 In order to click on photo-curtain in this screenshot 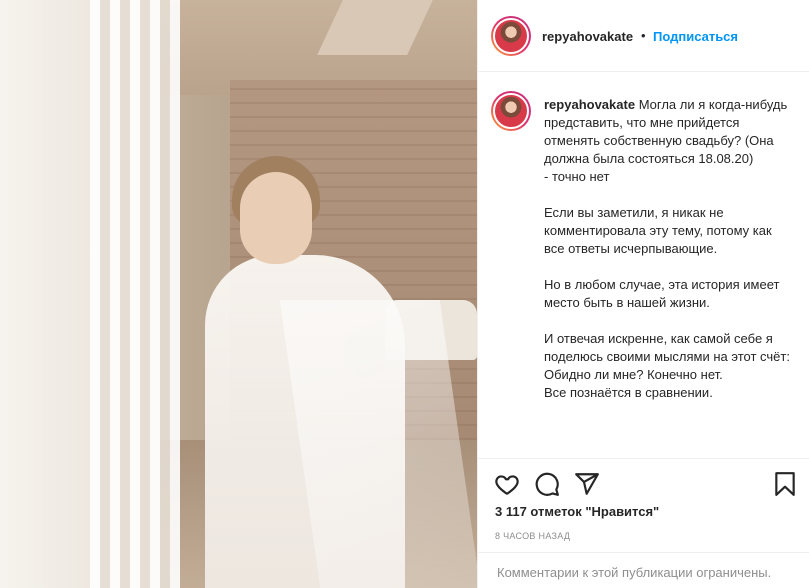, I will do `click(135, 294)`.